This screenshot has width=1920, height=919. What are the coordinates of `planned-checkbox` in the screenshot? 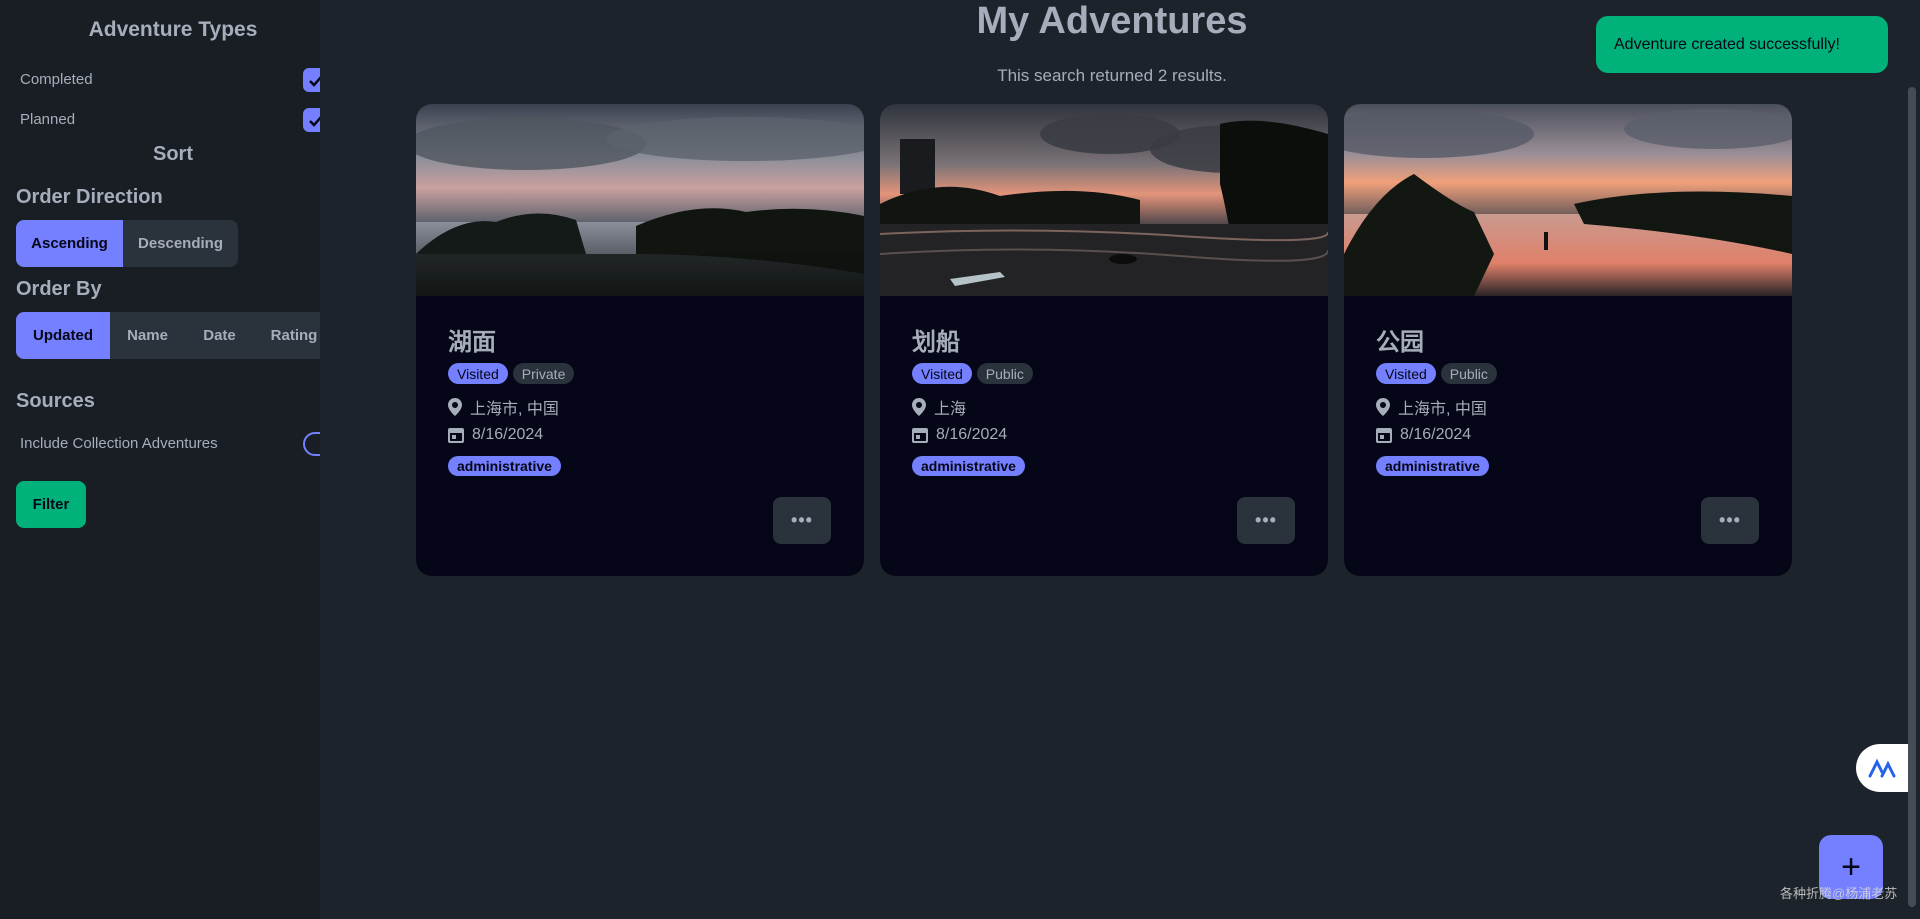 It's located at (311, 120).